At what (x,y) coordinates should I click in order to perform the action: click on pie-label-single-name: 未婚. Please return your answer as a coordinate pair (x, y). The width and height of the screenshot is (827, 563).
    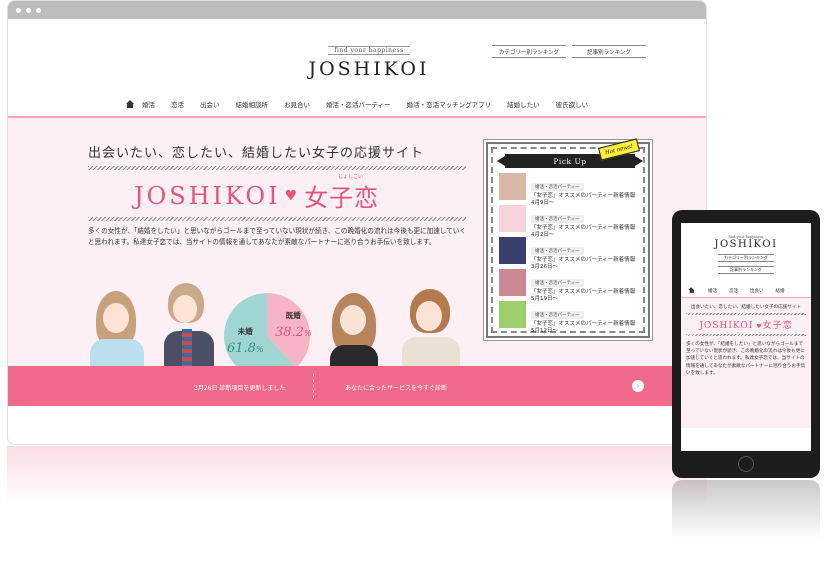
    Looking at the image, I should click on (245, 331).